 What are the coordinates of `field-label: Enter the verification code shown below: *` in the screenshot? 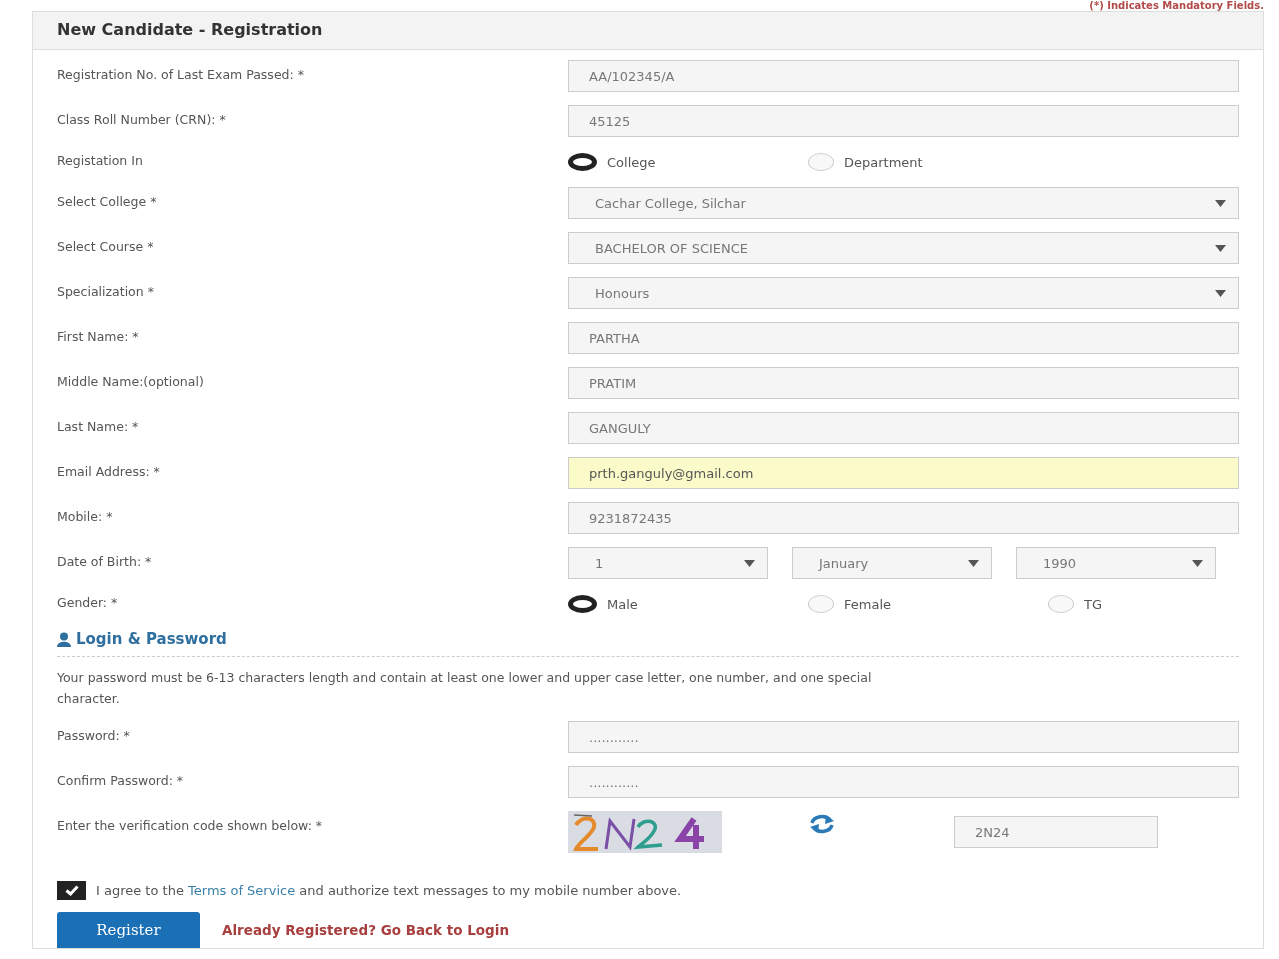 It's located at (190, 825).